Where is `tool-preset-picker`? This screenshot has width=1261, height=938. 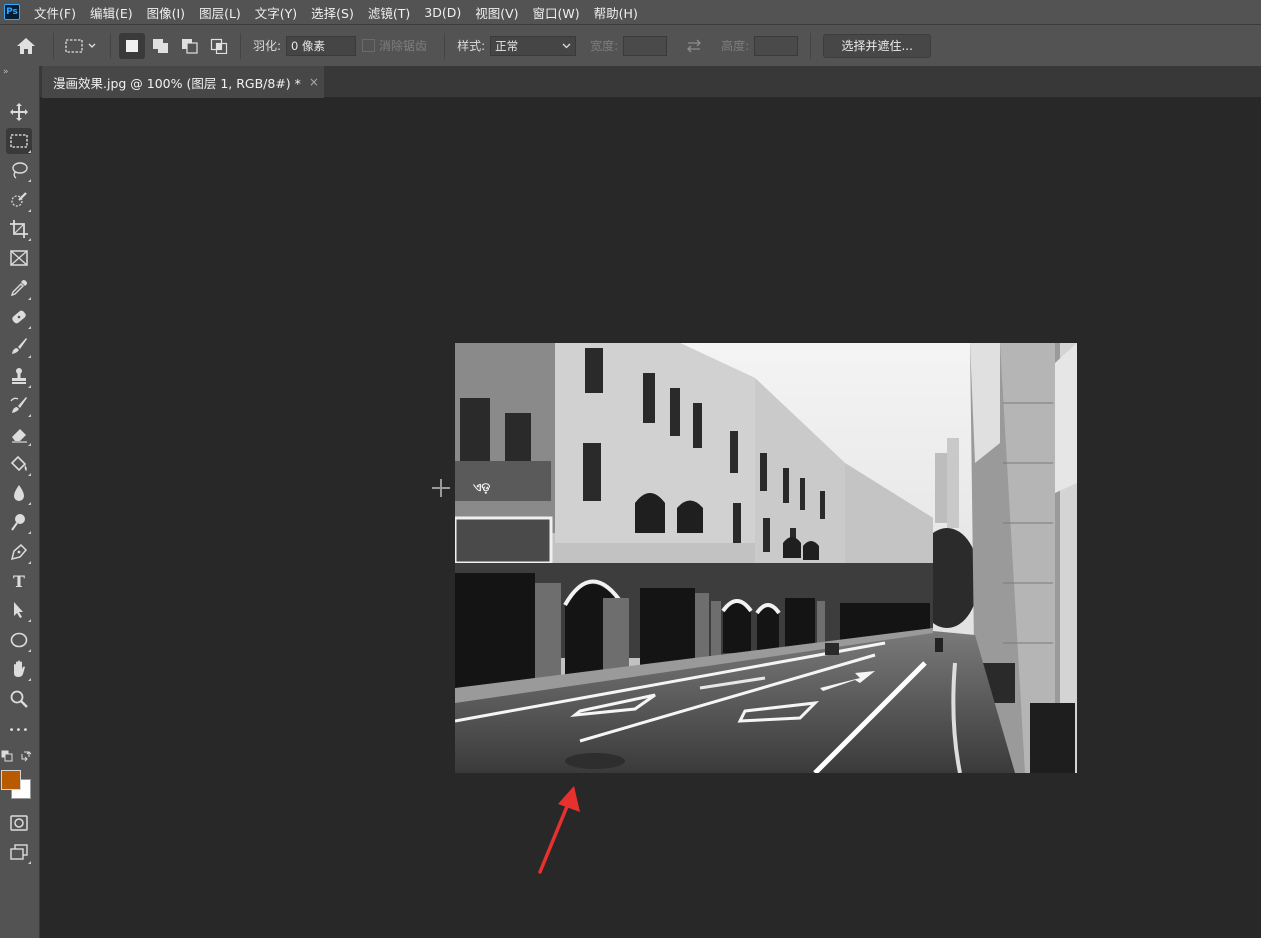
tool-preset-picker is located at coordinates (82, 46).